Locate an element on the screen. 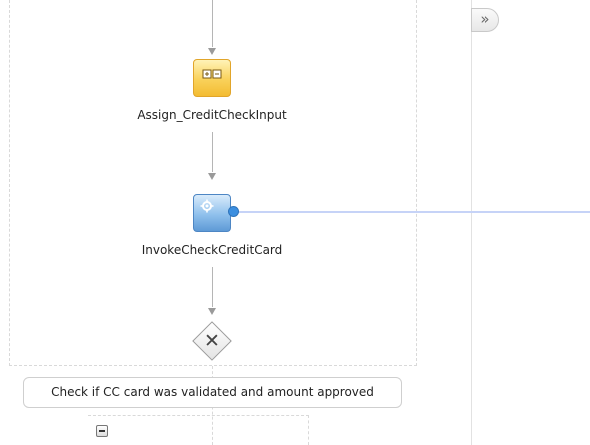 This screenshot has height=445, width=590. invoke-activity-icon is located at coordinates (212, 213).